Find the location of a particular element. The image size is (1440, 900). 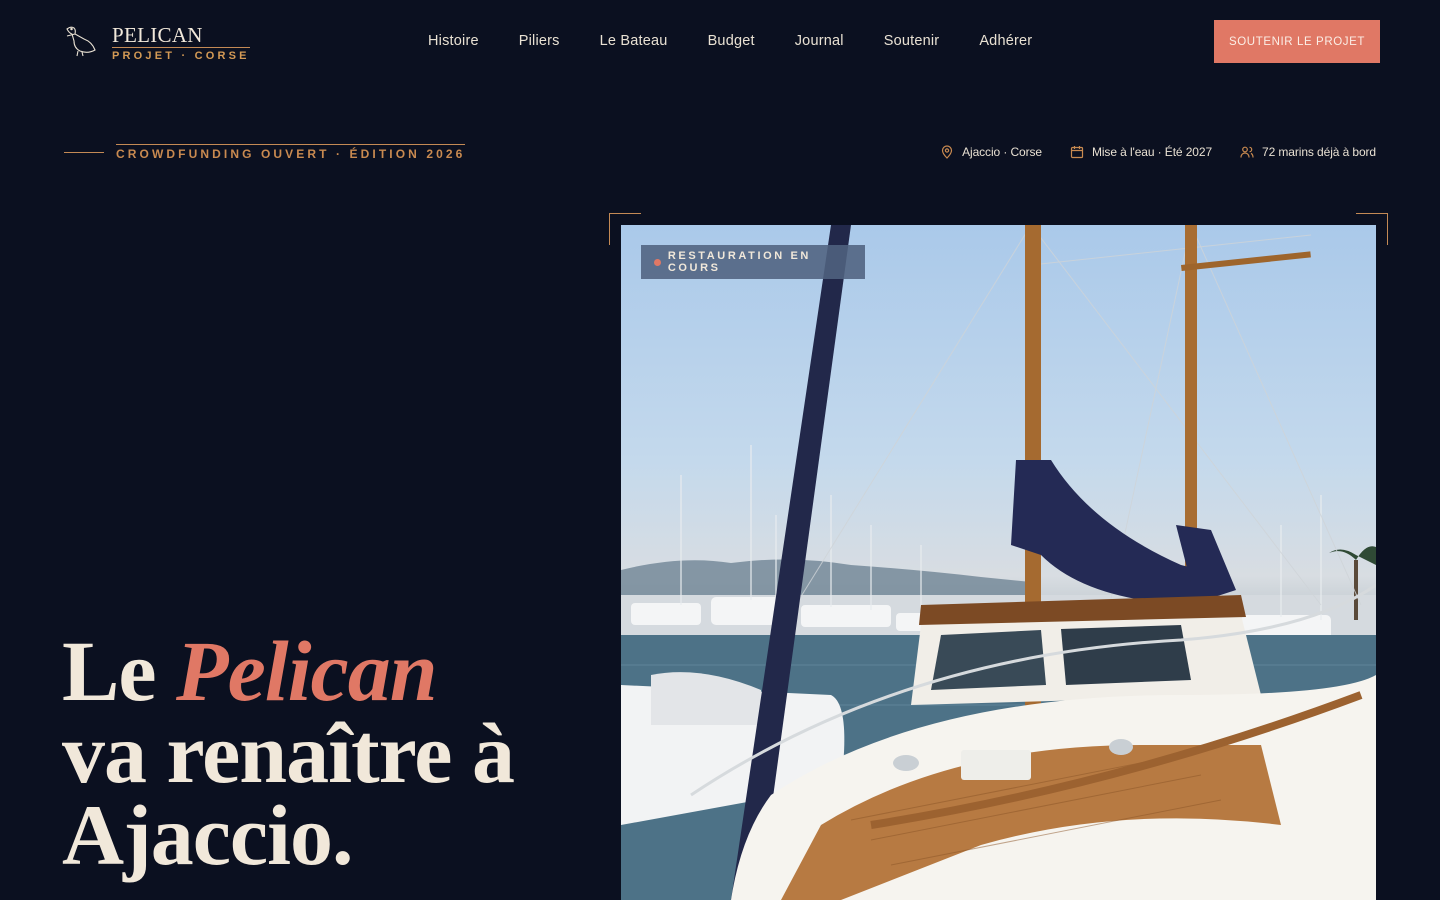

nav-item-journal: Journal is located at coordinates (819, 41).